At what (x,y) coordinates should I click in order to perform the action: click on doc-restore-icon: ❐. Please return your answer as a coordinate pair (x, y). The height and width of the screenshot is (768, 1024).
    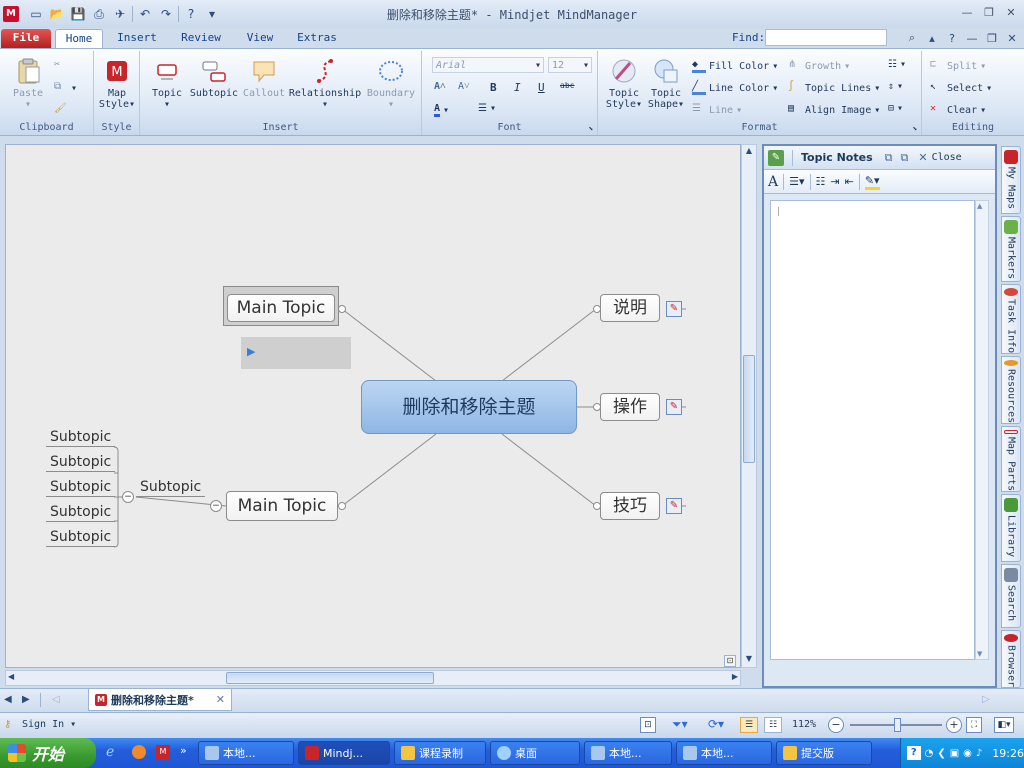
    Looking at the image, I should click on (992, 38).